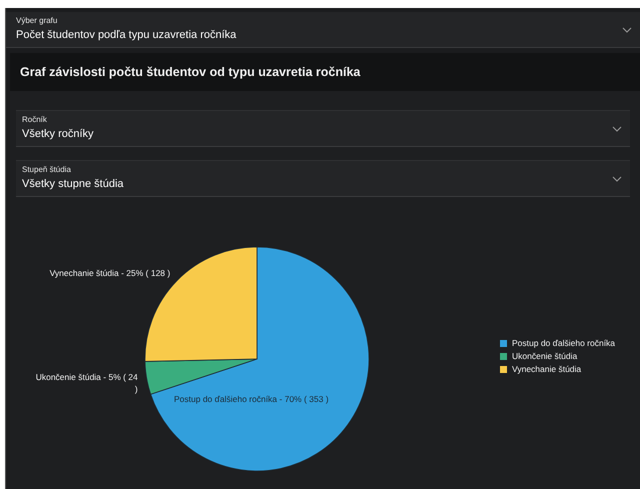  Describe the element at coordinates (110, 273) in the screenshot. I see `slice-label: Vynechanie štúdia - 25% ( 128 )` at that location.